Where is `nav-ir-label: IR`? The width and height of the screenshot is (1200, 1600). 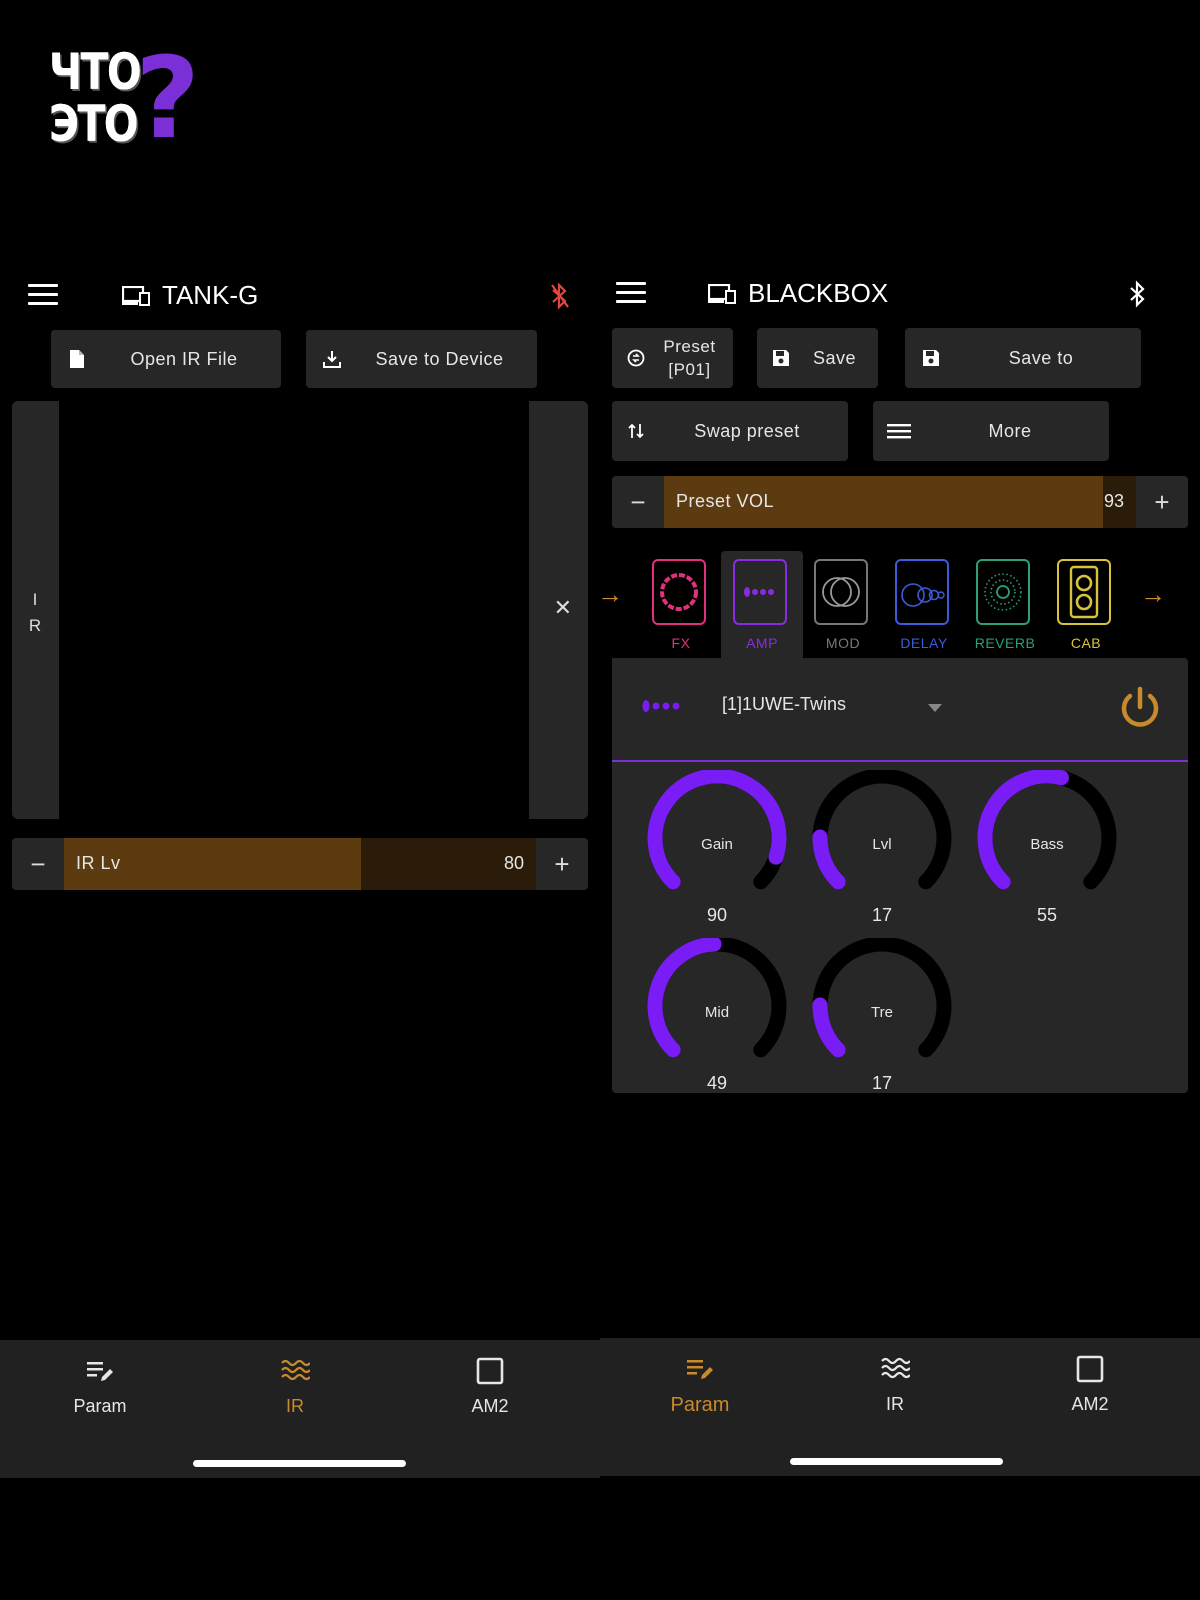 nav-ir-label: IR is located at coordinates (295, 1406).